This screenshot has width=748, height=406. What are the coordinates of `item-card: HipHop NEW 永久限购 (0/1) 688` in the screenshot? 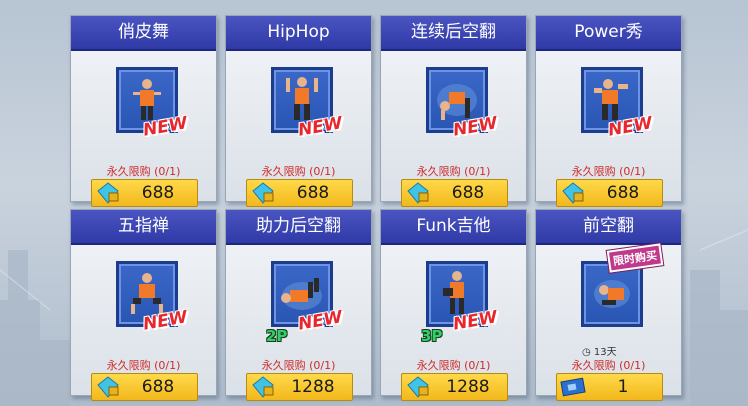 It's located at (298, 111).